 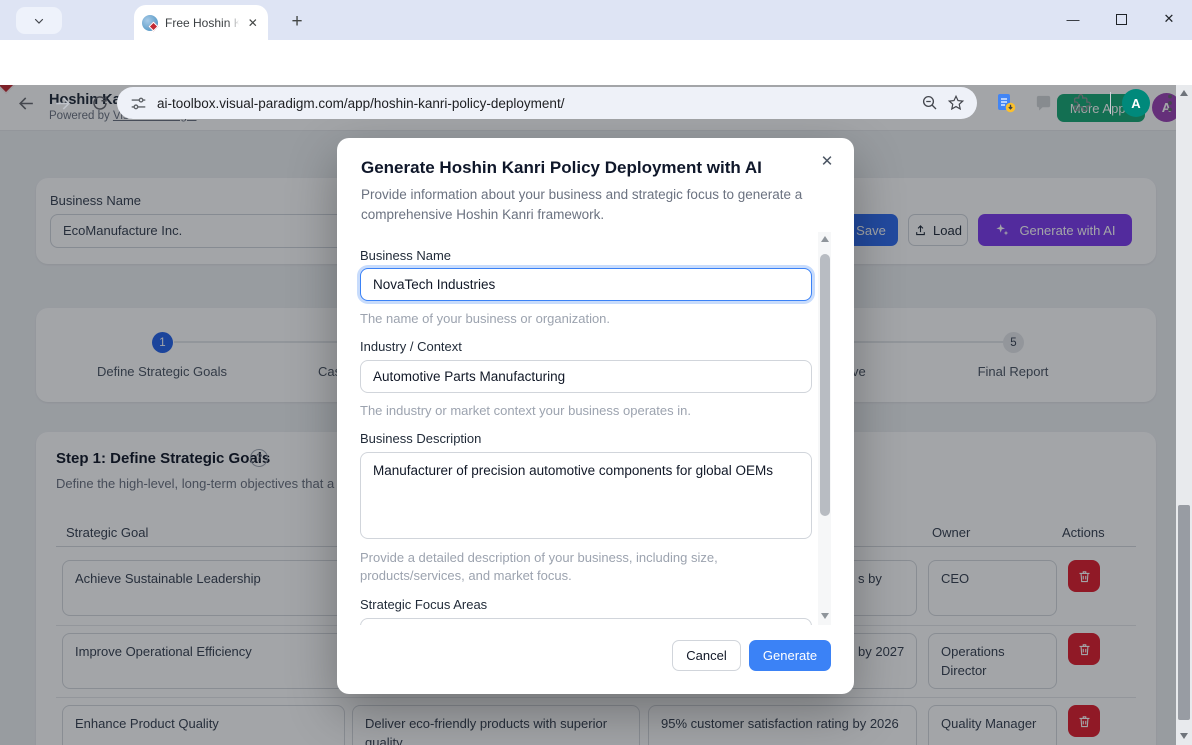 What do you see at coordinates (253, 23) in the screenshot?
I see `tab-close-icon: ✕` at bounding box center [253, 23].